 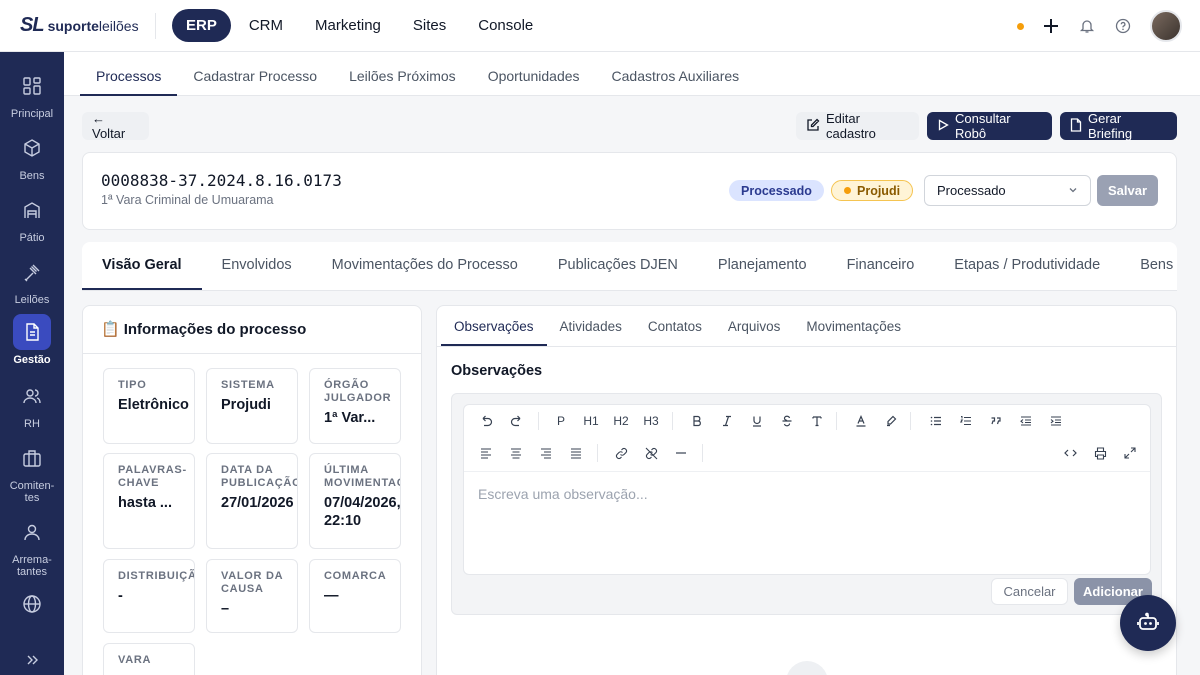 I want to click on tab-contatos: Contatos, so click(x=675, y=326).